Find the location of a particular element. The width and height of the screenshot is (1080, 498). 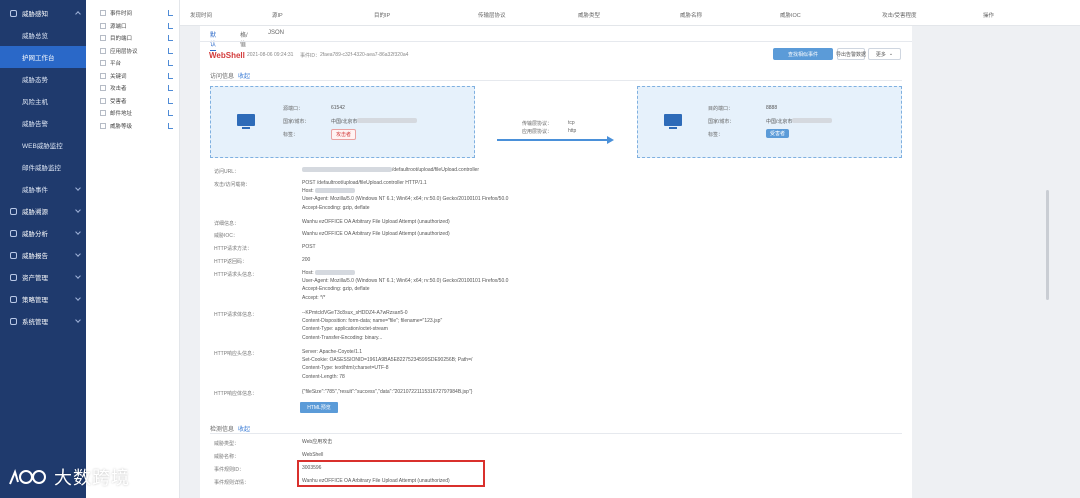

nav-threat-events: 威胁事件 is located at coordinates (43, 189).